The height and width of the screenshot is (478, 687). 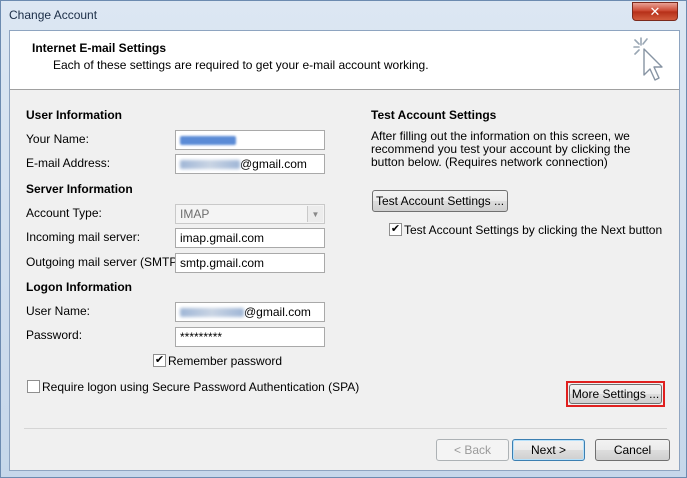 I want to click on user-name-label: User Name:, so click(x=58, y=311).